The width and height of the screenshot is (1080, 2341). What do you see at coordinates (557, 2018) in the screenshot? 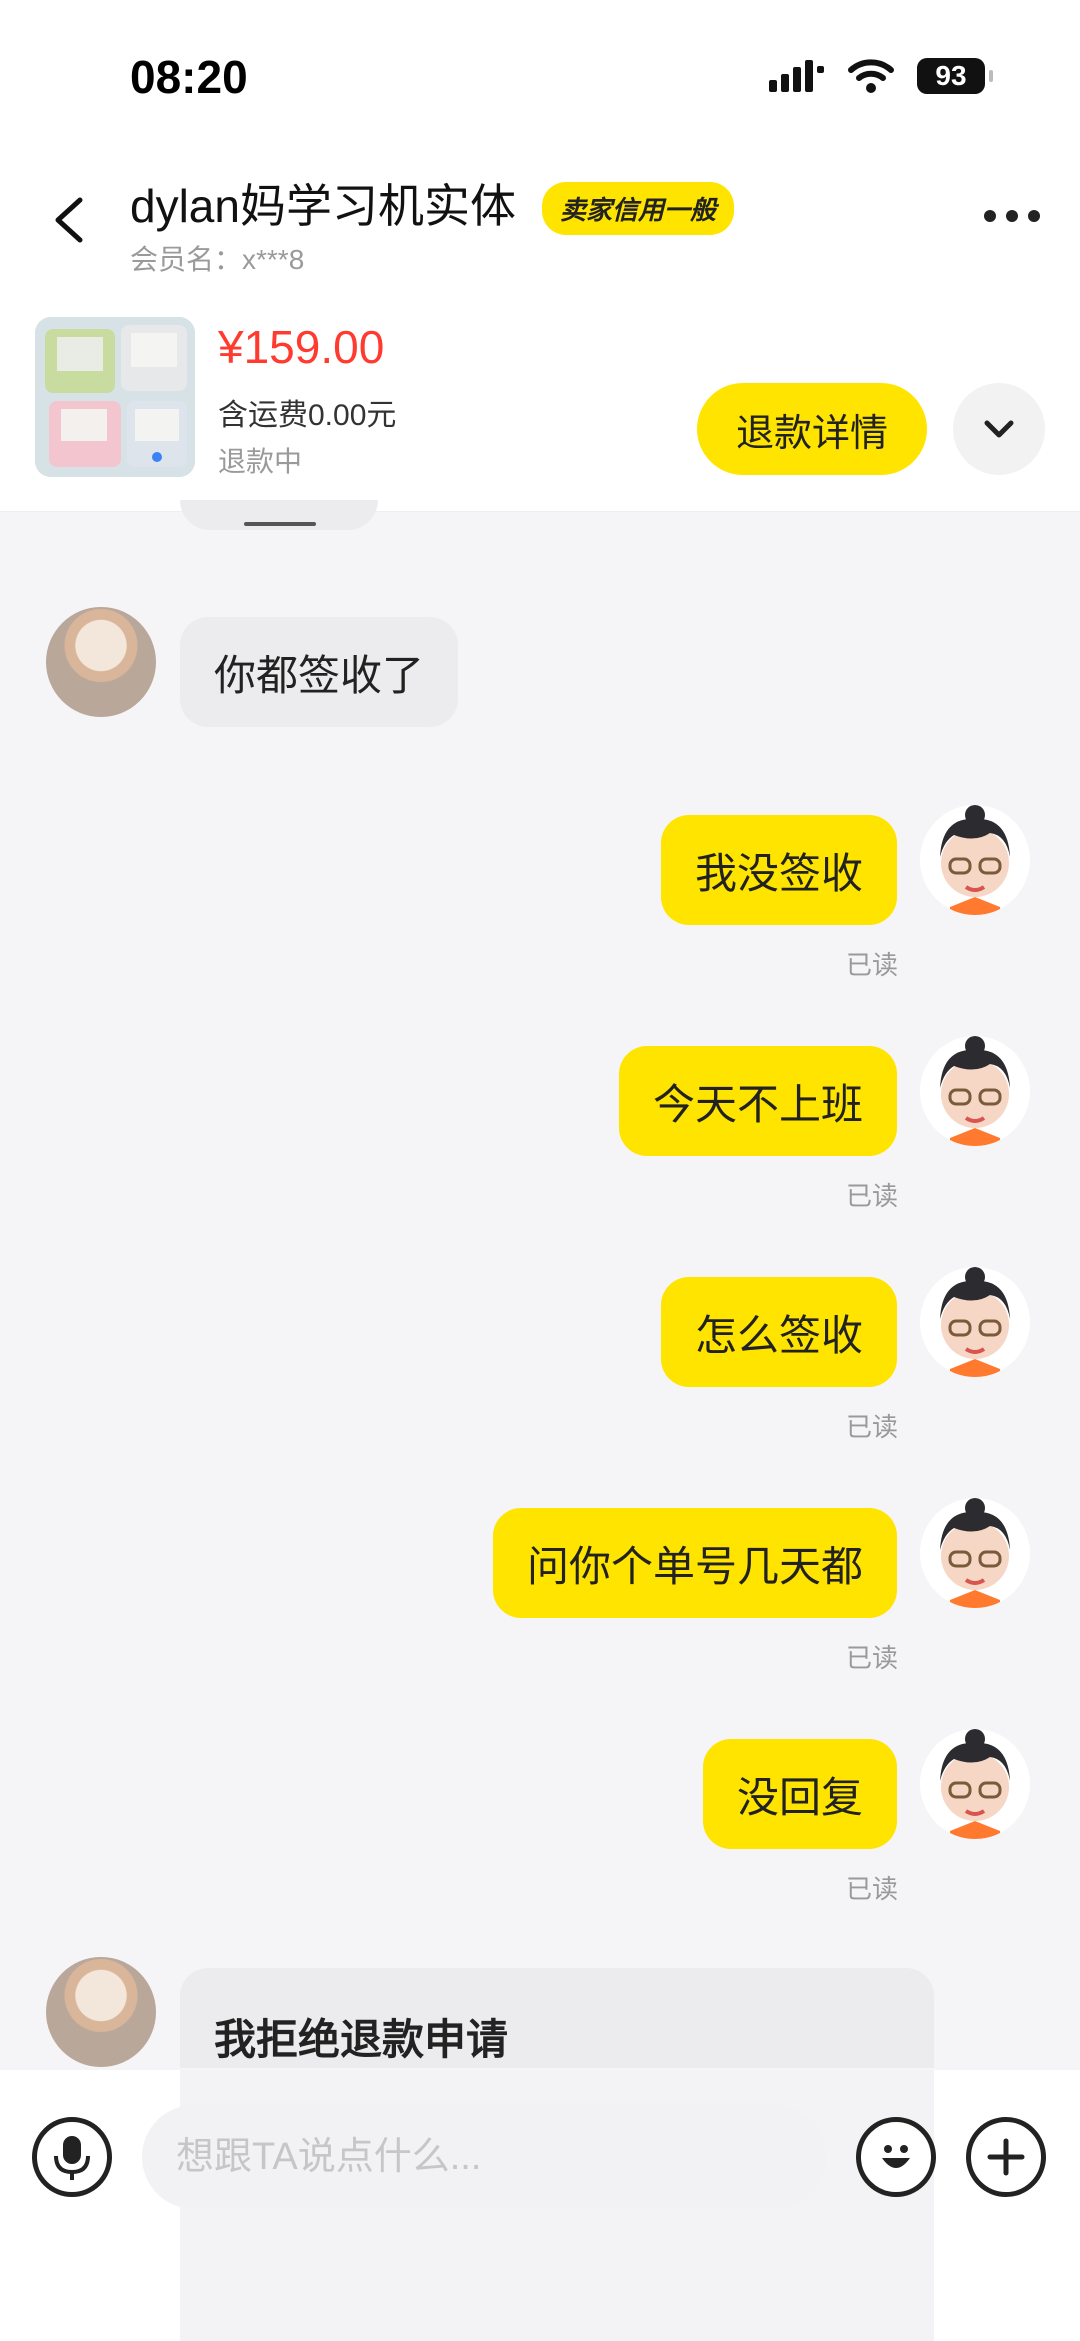
I see `message-bubble-received: 我拒绝退款申请` at bounding box center [557, 2018].